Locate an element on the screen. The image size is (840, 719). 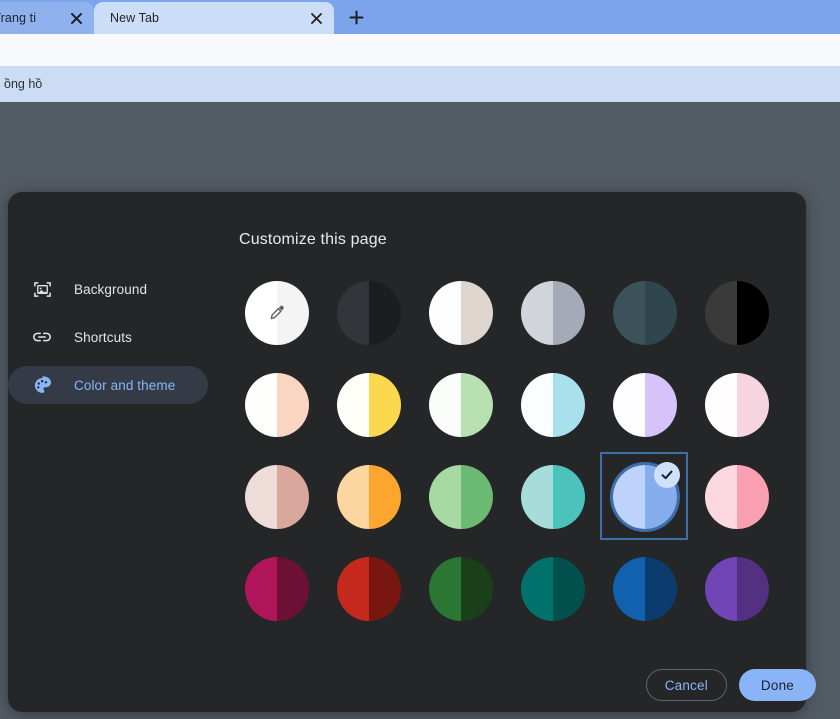
color-swatch-pastel-peach is located at coordinates (277, 405).